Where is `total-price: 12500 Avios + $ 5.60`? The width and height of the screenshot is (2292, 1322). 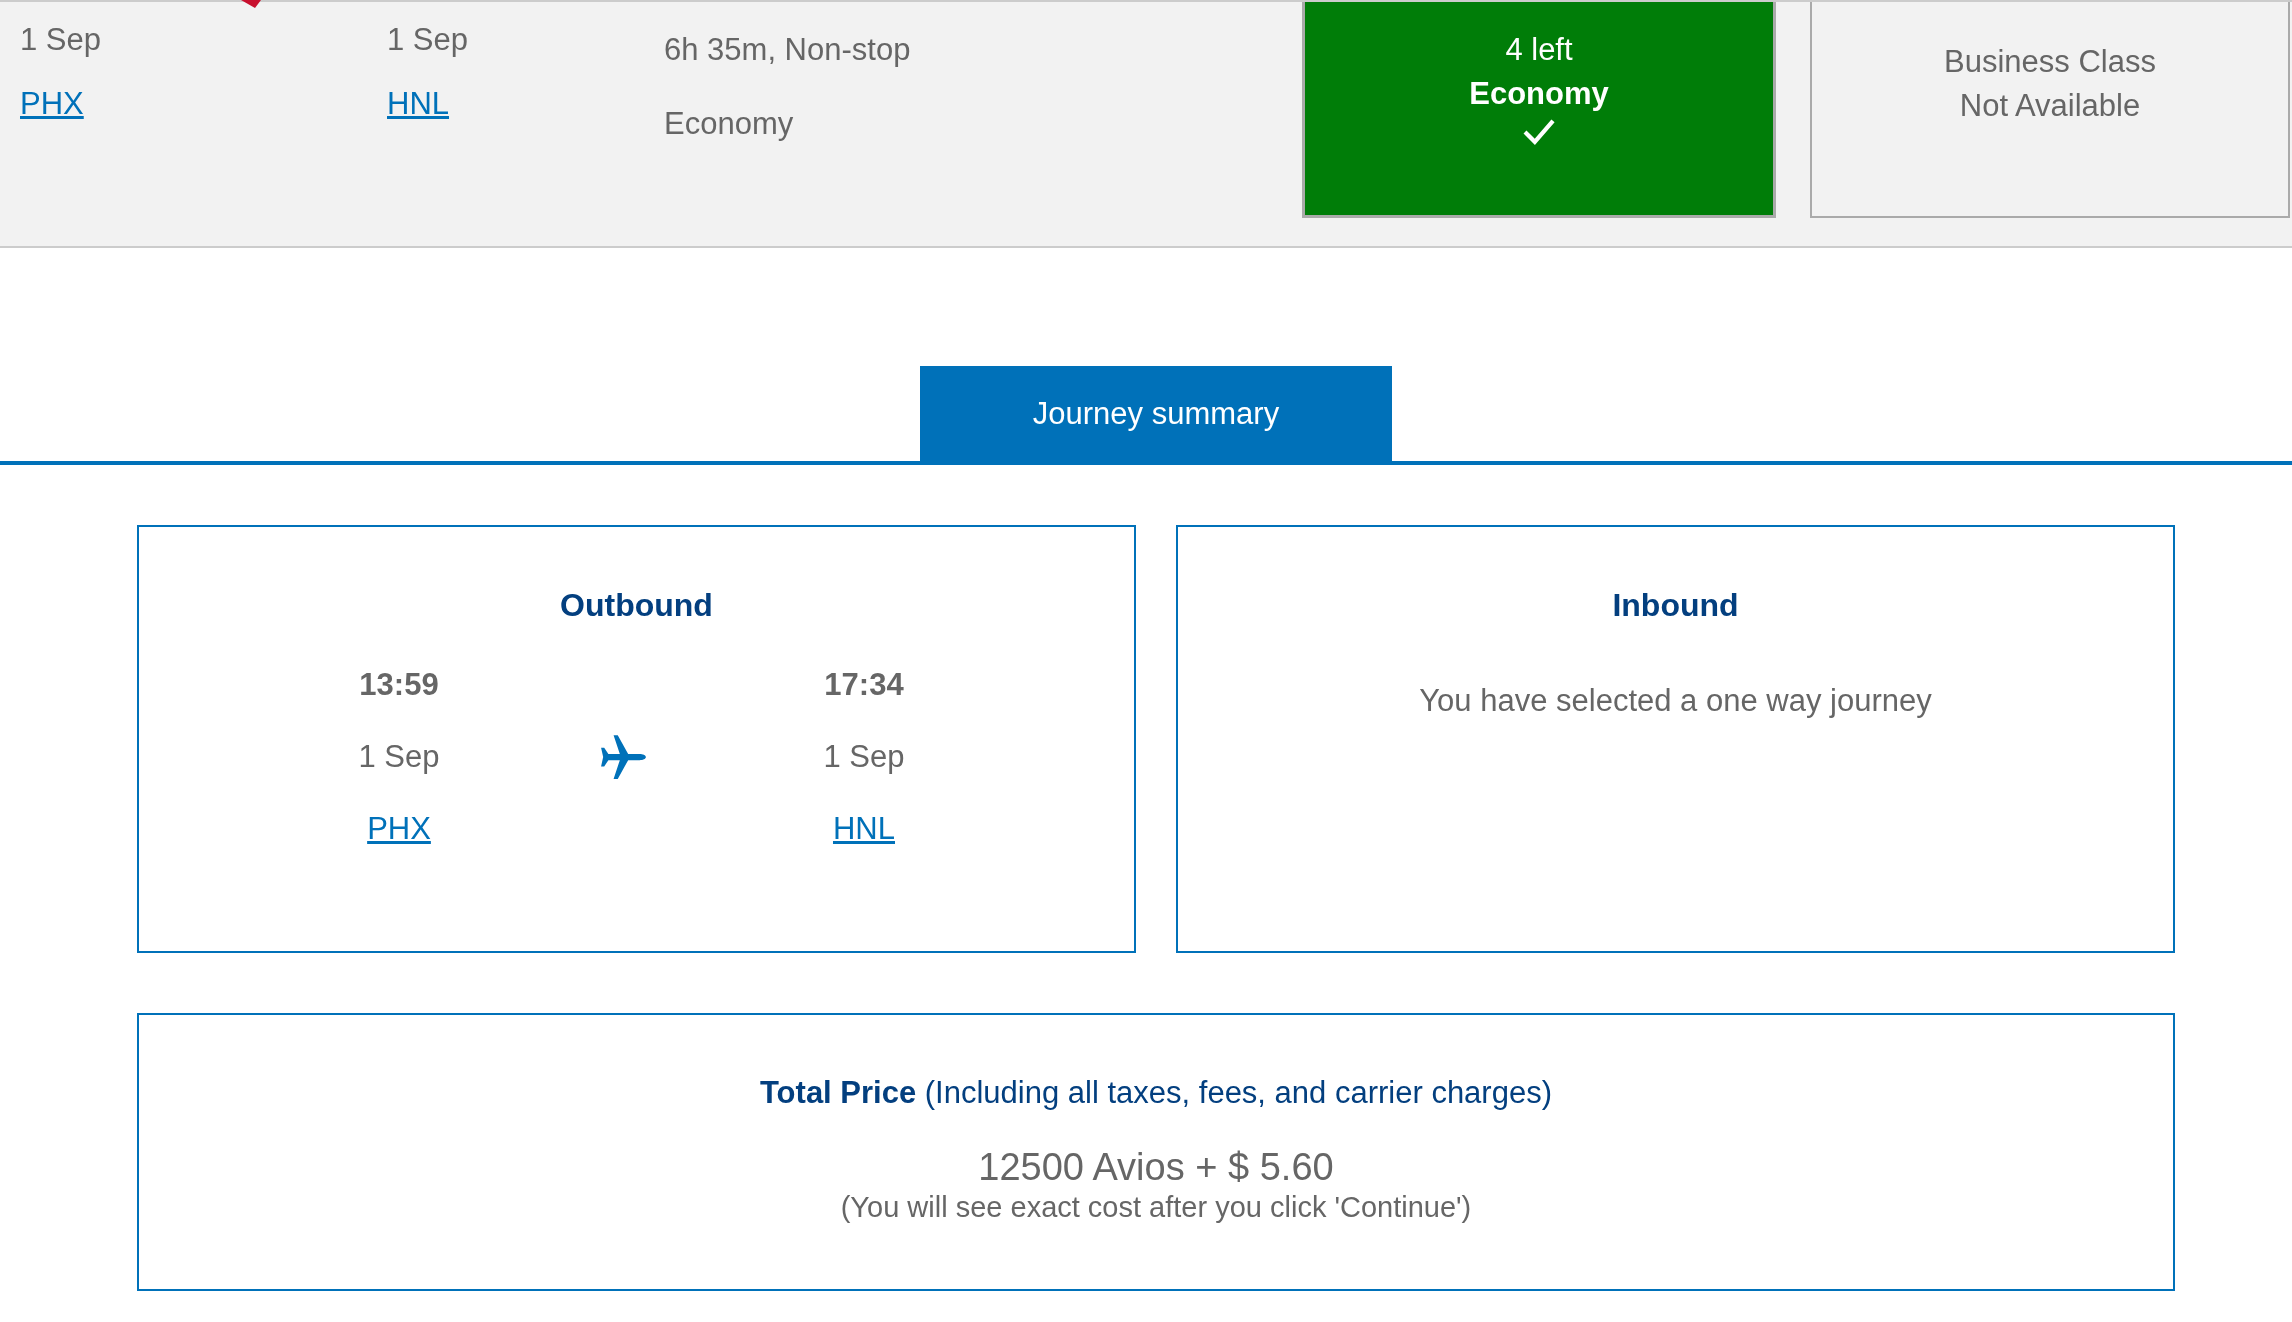 total-price: 12500 Avios + $ 5.60 is located at coordinates (1156, 1167).